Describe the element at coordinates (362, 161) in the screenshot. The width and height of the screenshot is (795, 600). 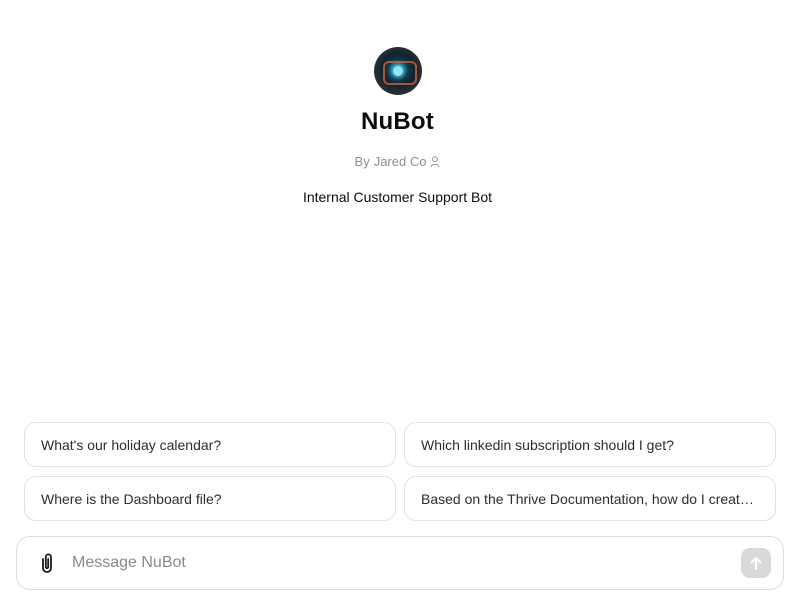
I see `author-prefix: By` at that location.